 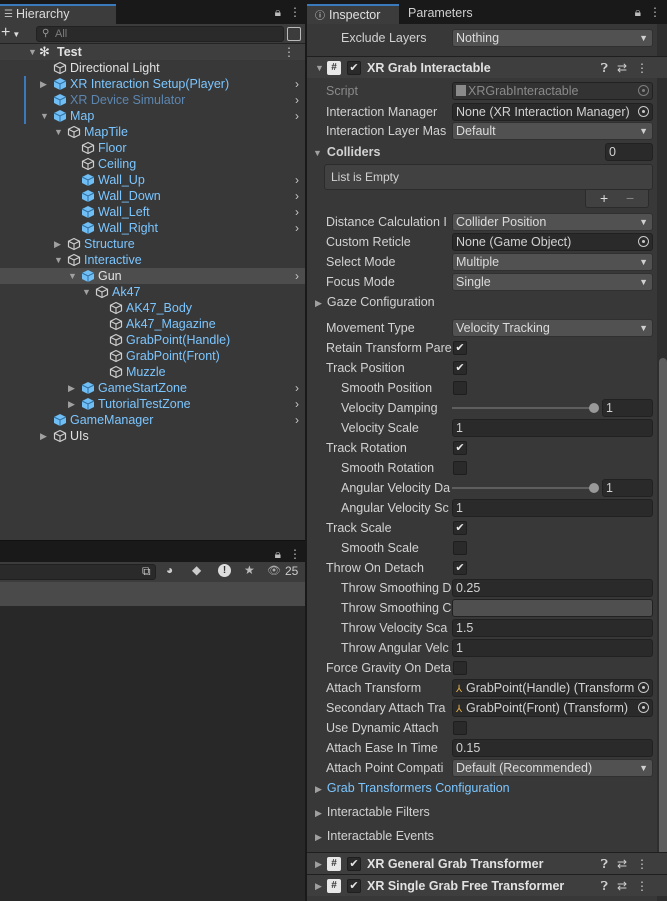 I want to click on interactable-events-foldout: ▶ Interactable Events, so click(x=374, y=836).